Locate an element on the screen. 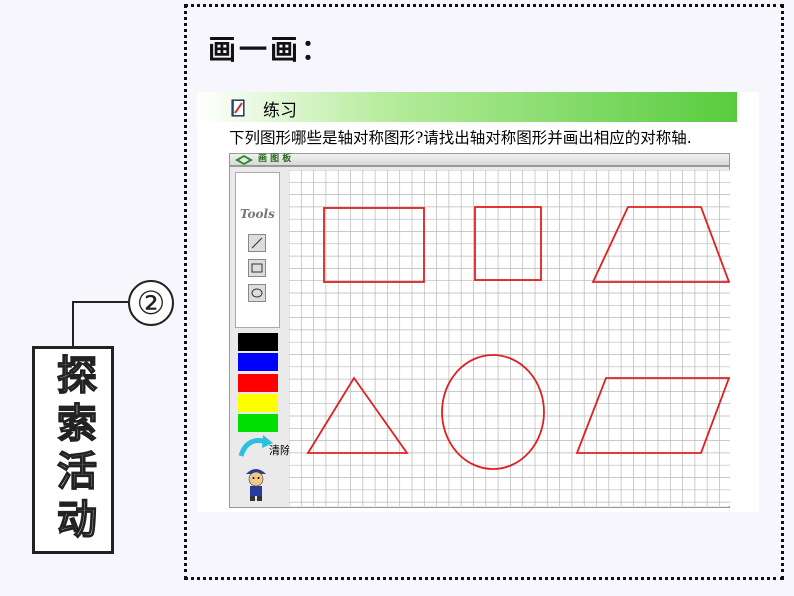  section-label: 探索活动 is located at coordinates (73, 449).